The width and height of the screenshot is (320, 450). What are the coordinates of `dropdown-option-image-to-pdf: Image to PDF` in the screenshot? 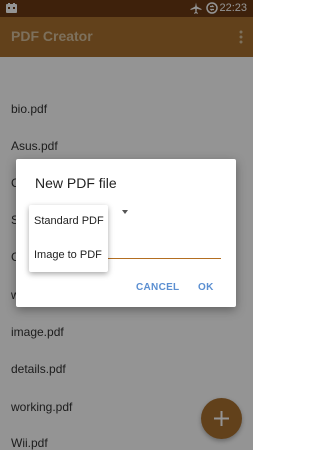 It's located at (68, 255).